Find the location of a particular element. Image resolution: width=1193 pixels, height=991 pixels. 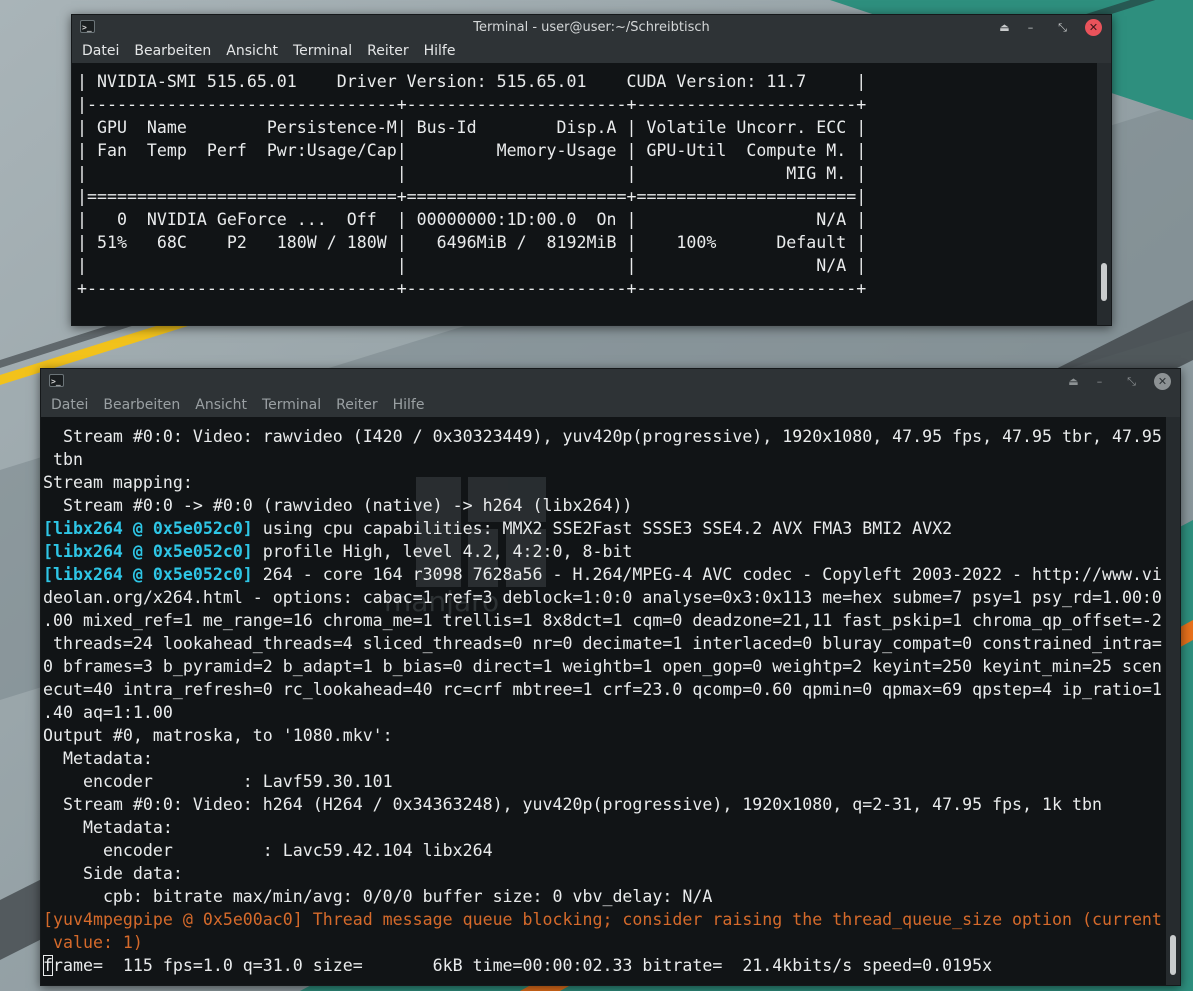

log-text: Output #0, matroska, to '1080.mkv': is located at coordinates (218, 735).